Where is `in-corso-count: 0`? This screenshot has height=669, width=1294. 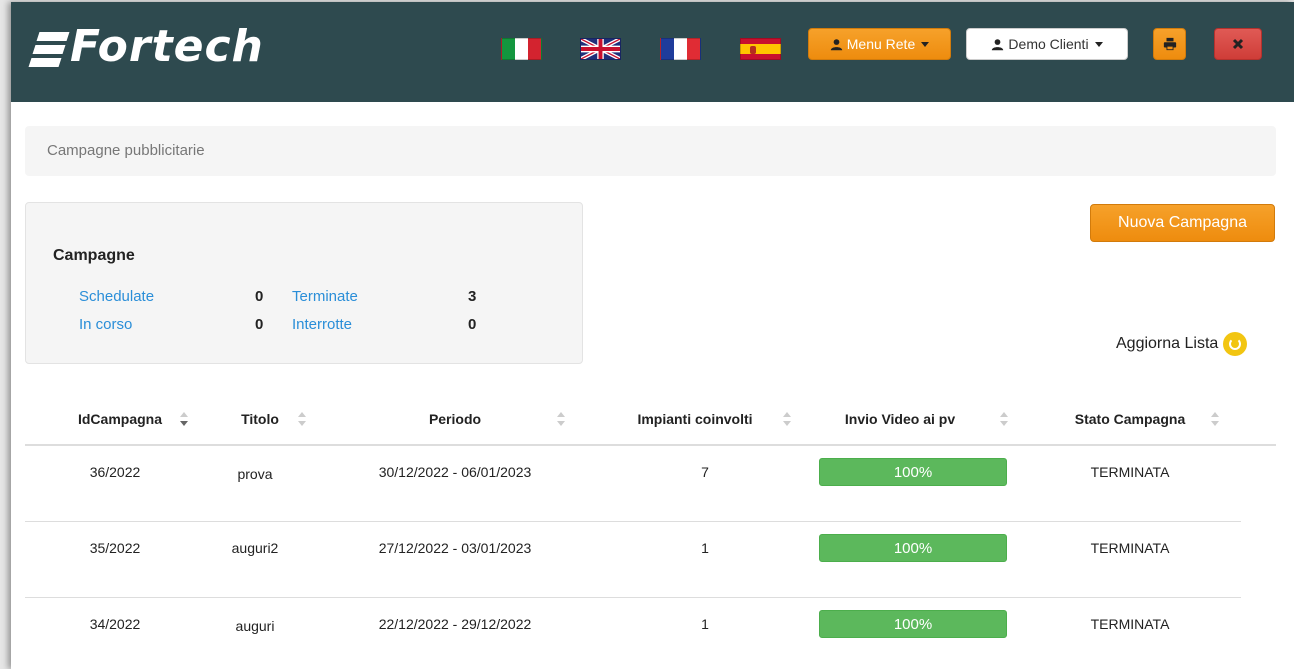 in-corso-count: 0 is located at coordinates (259, 324).